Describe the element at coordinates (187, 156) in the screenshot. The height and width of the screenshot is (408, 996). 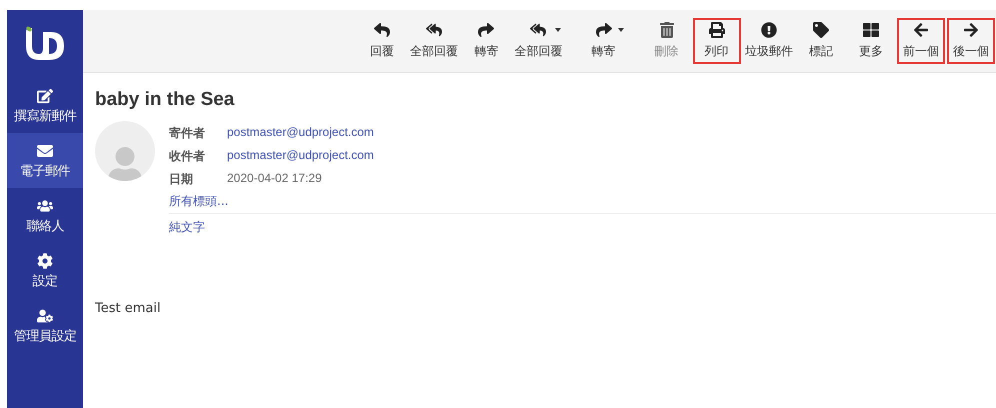
I see `header-label: 收件者` at that location.